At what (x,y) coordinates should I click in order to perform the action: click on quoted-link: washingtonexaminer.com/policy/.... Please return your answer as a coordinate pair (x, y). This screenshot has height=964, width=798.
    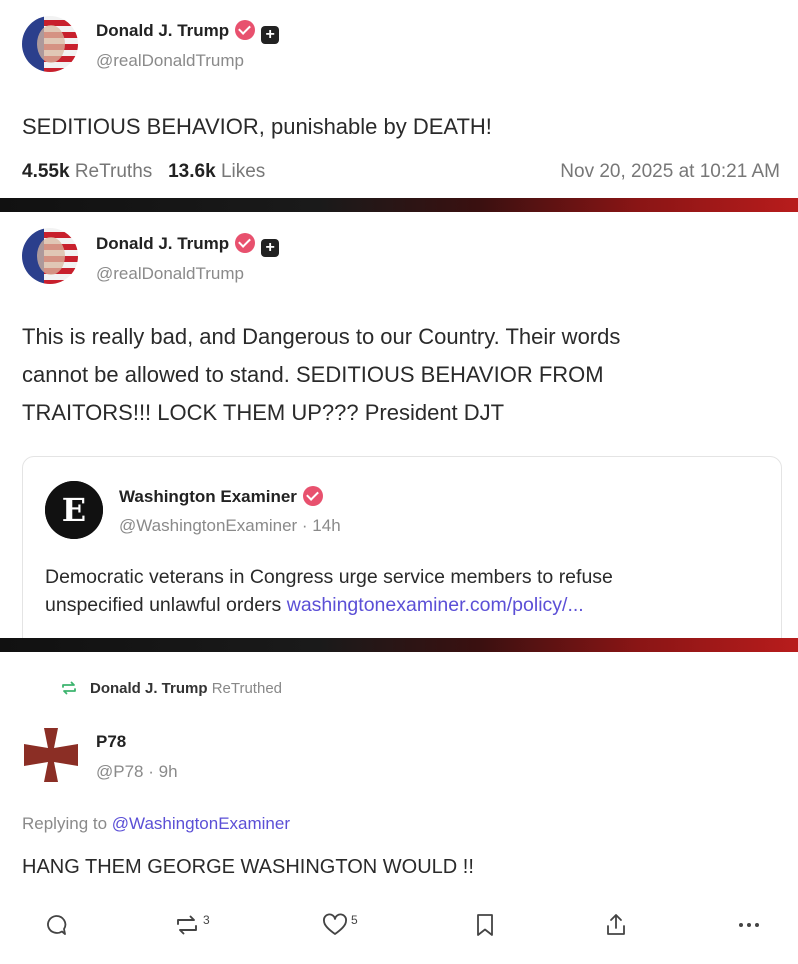
    Looking at the image, I should click on (435, 605).